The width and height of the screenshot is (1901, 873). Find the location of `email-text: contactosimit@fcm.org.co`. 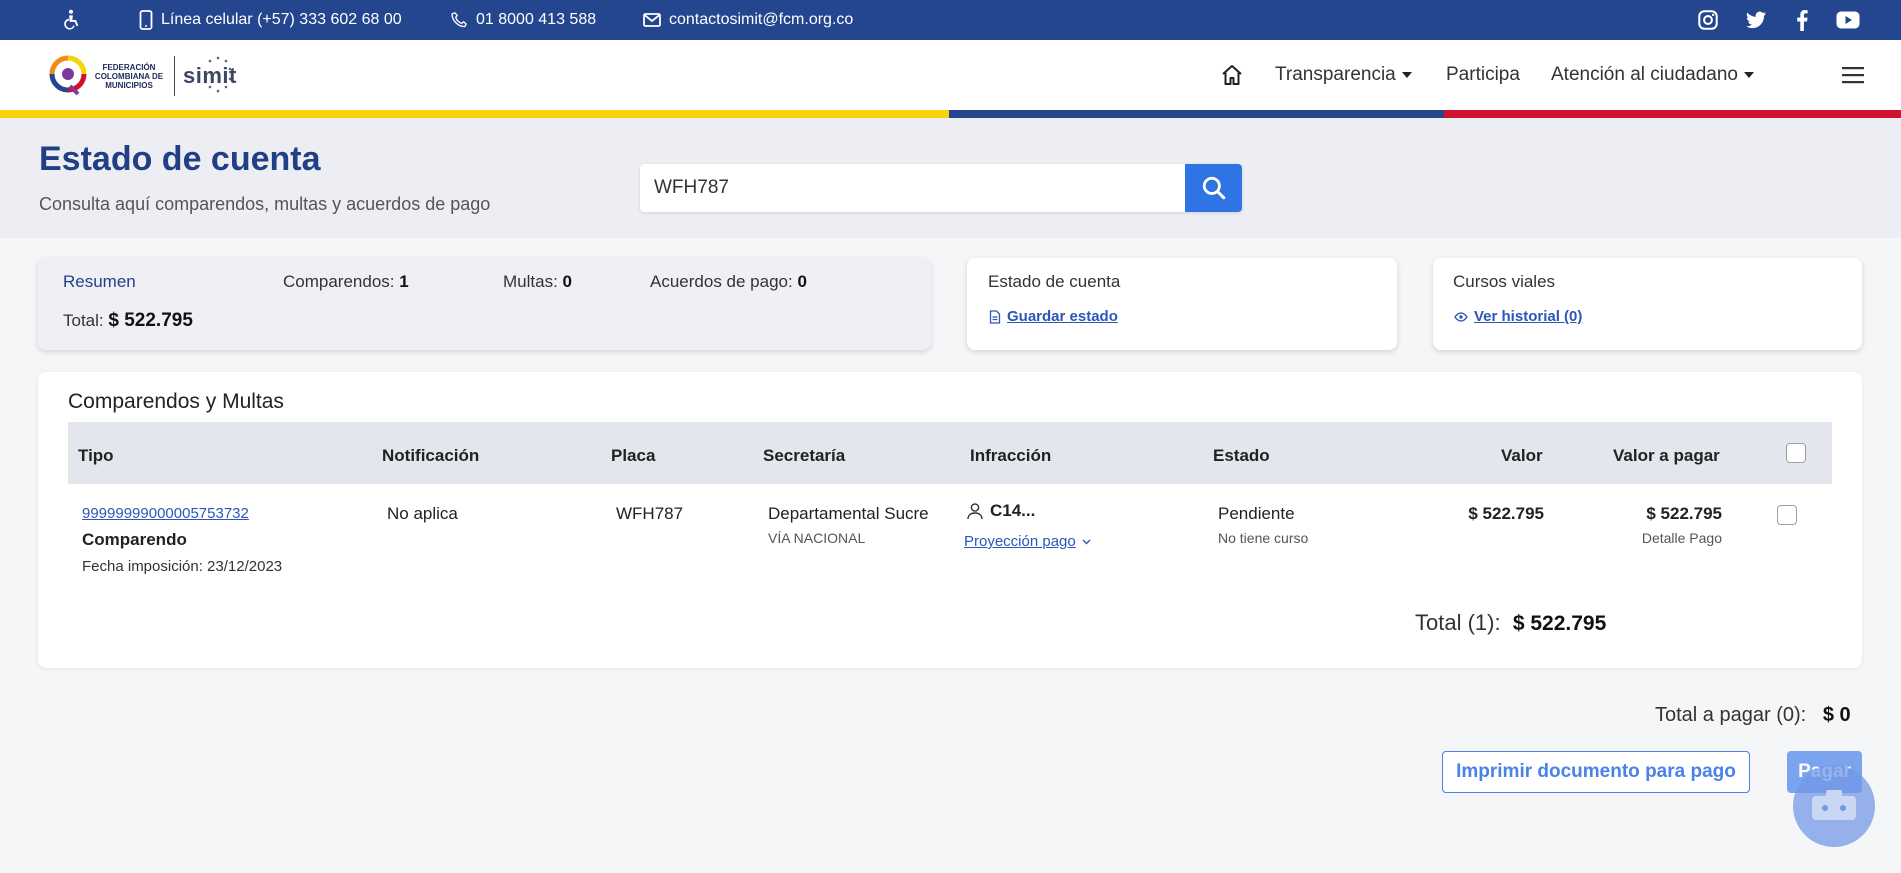

email-text: contactosimit@fcm.org.co is located at coordinates (761, 19).